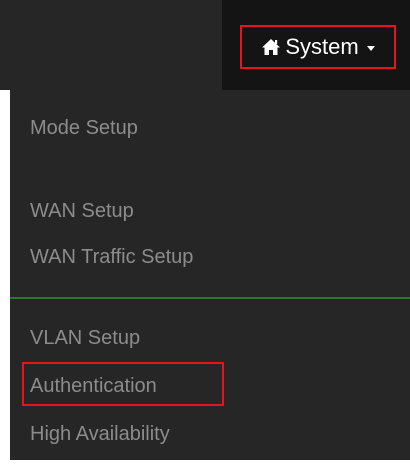  I want to click on menu-divider, so click(210, 298).